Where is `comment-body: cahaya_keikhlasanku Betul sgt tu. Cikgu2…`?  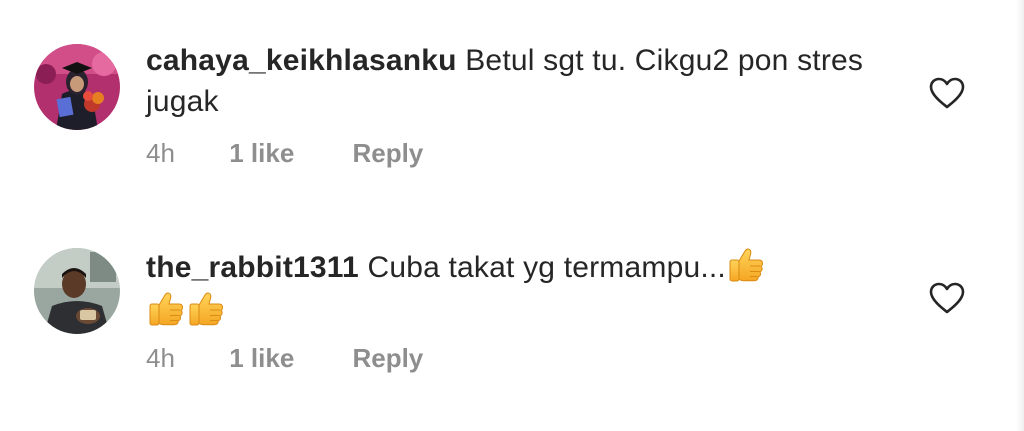
comment-body: cahaya_keikhlasanku Betul sgt tu. Cikgu2… is located at coordinates (526, 81).